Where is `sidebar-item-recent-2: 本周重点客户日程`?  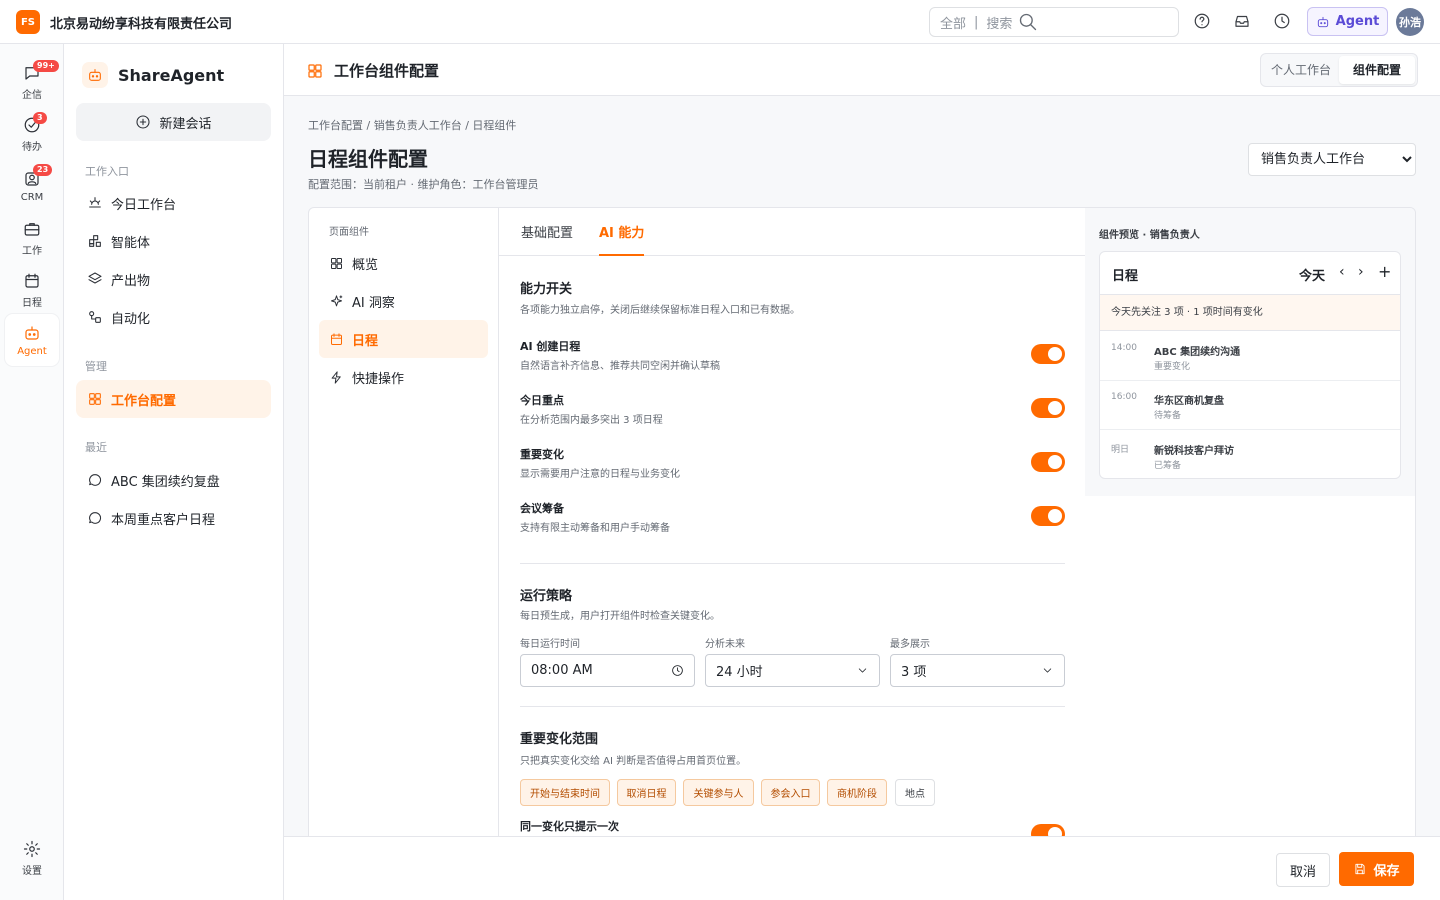
sidebar-item-recent-2: 本周重点客户日程 is located at coordinates (173, 518).